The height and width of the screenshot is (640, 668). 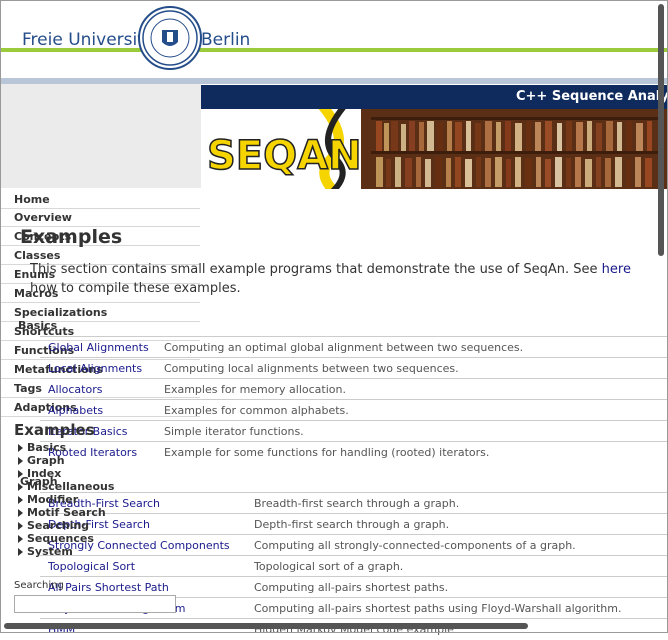 I want to click on tree-item-label: Motif Search, so click(x=66, y=512).